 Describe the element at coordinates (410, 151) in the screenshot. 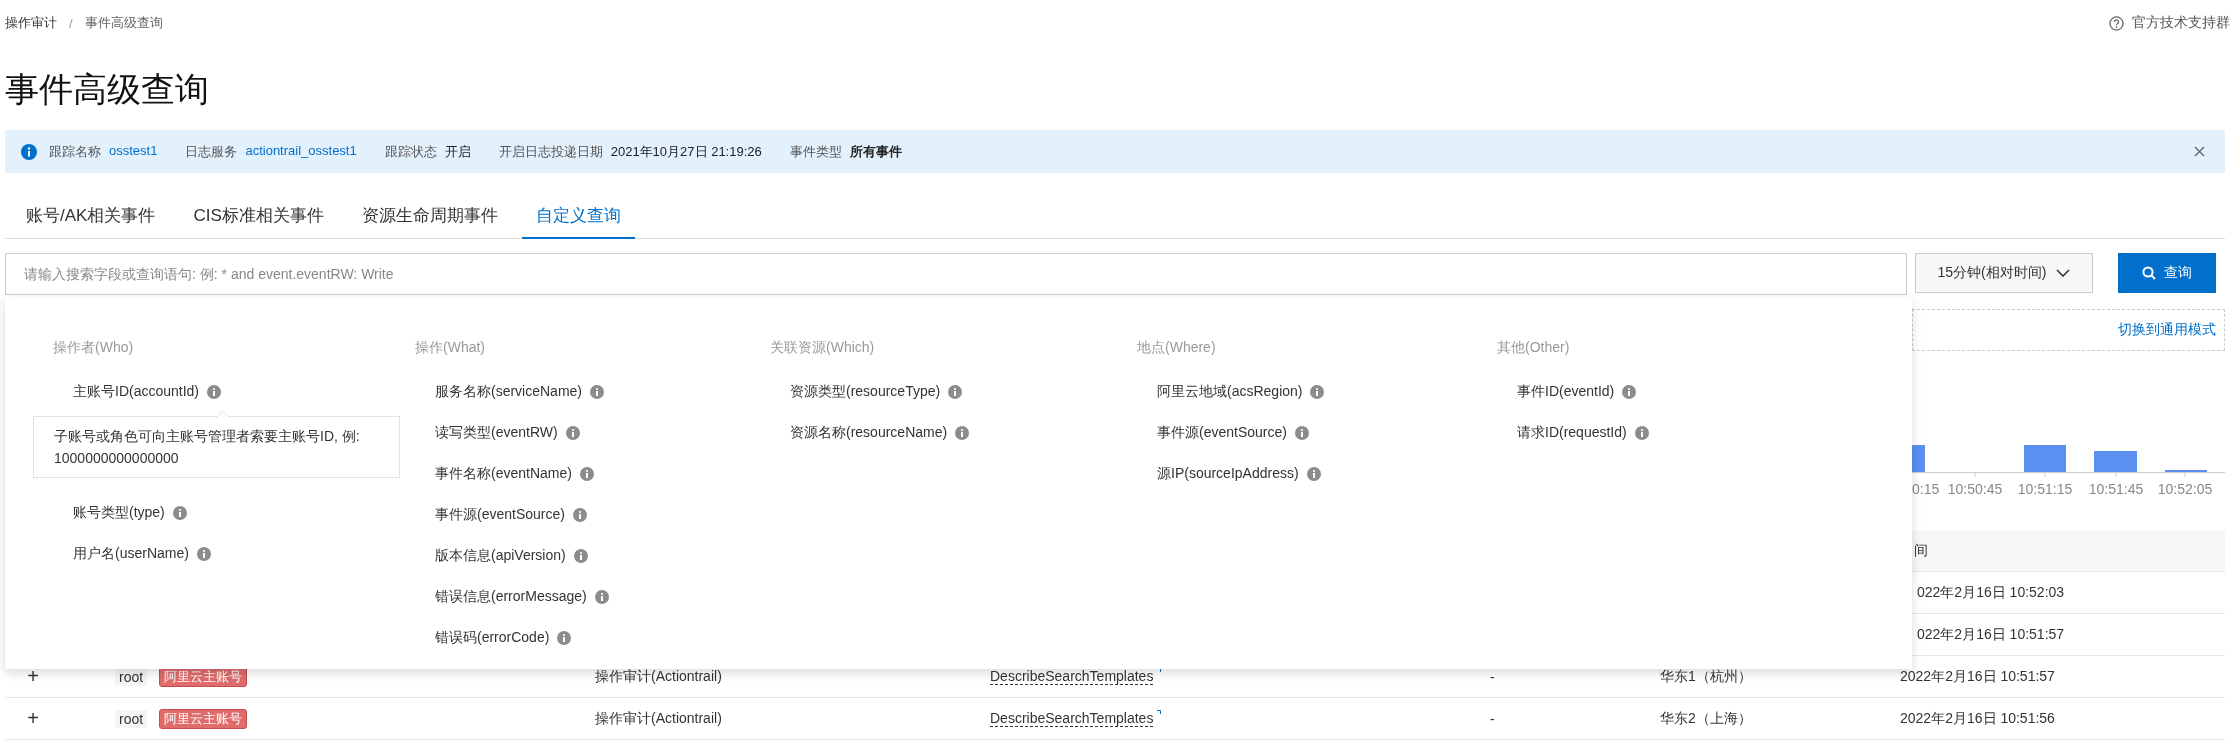

I see `banner-label: 跟踪状态` at that location.